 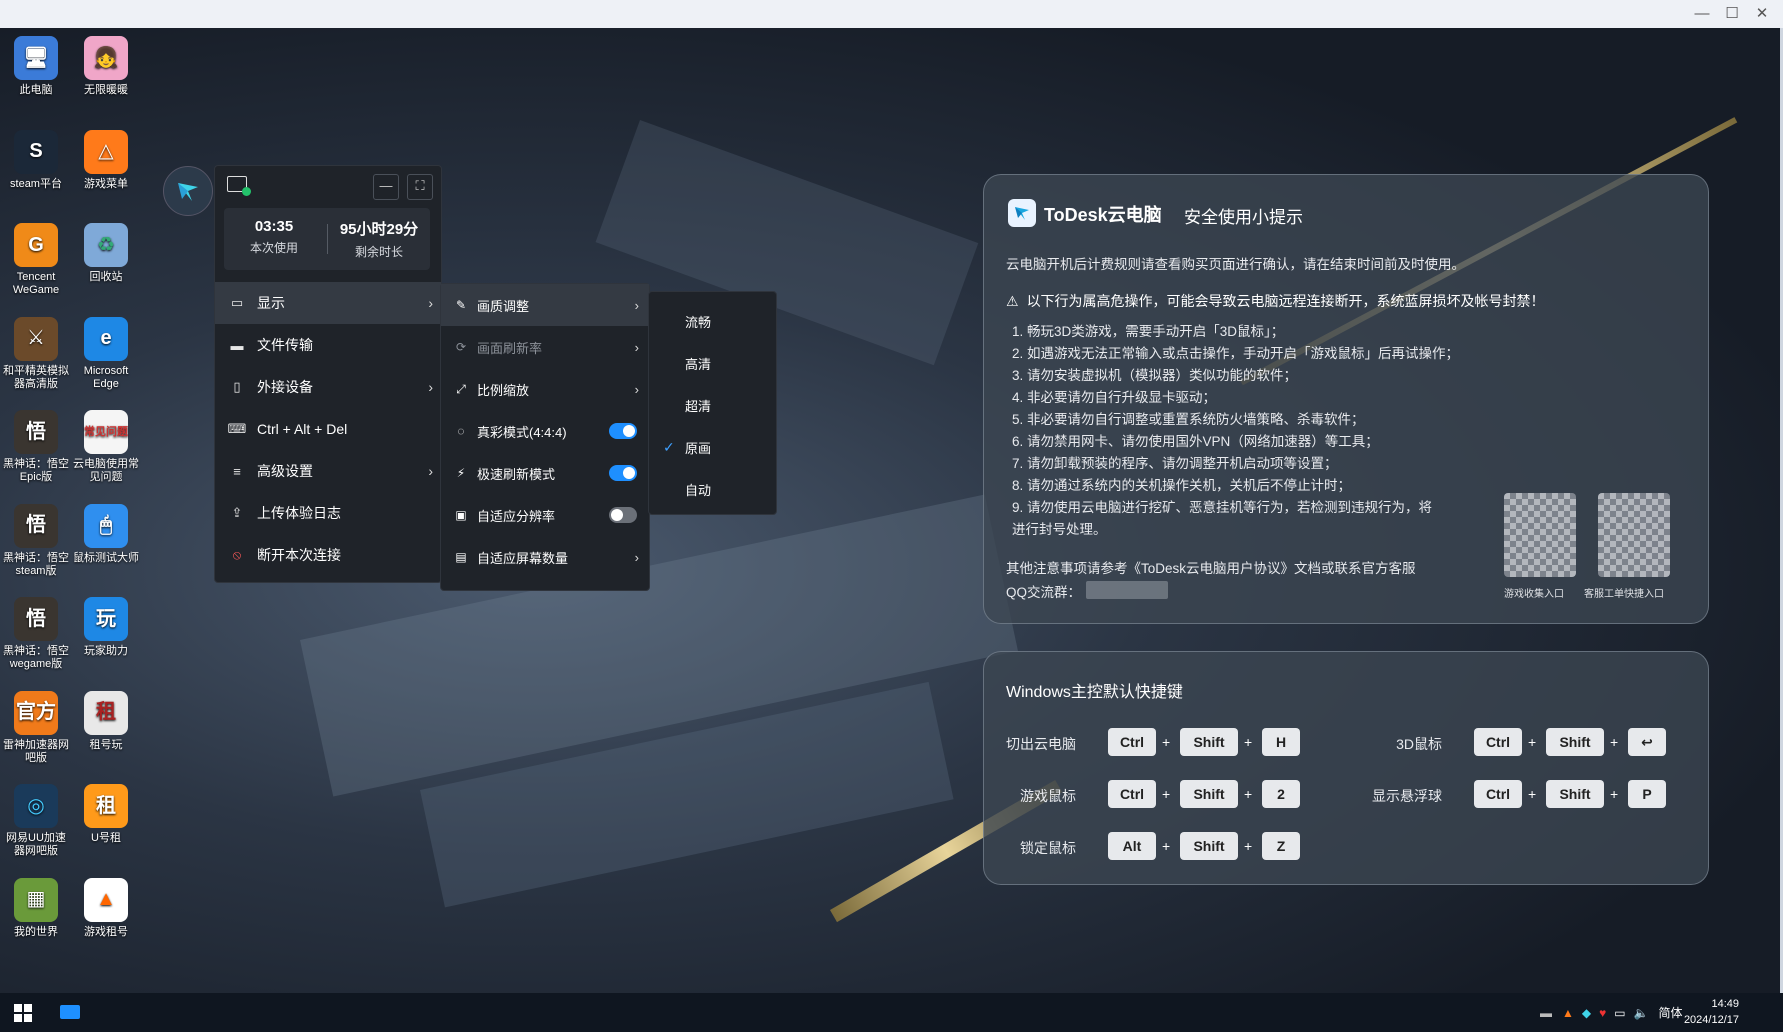 What do you see at coordinates (461, 347) in the screenshot?
I see `display-submenu-icon: ⟳` at bounding box center [461, 347].